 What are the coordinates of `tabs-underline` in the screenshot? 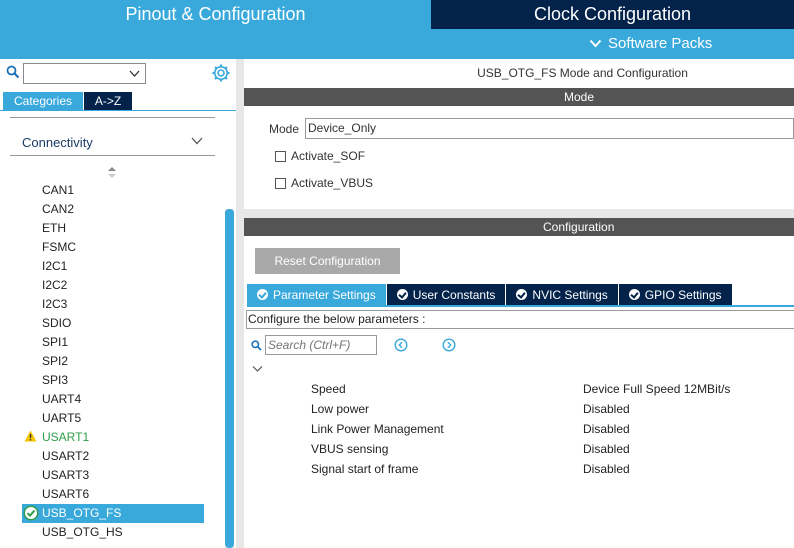 It's located at (520, 306).